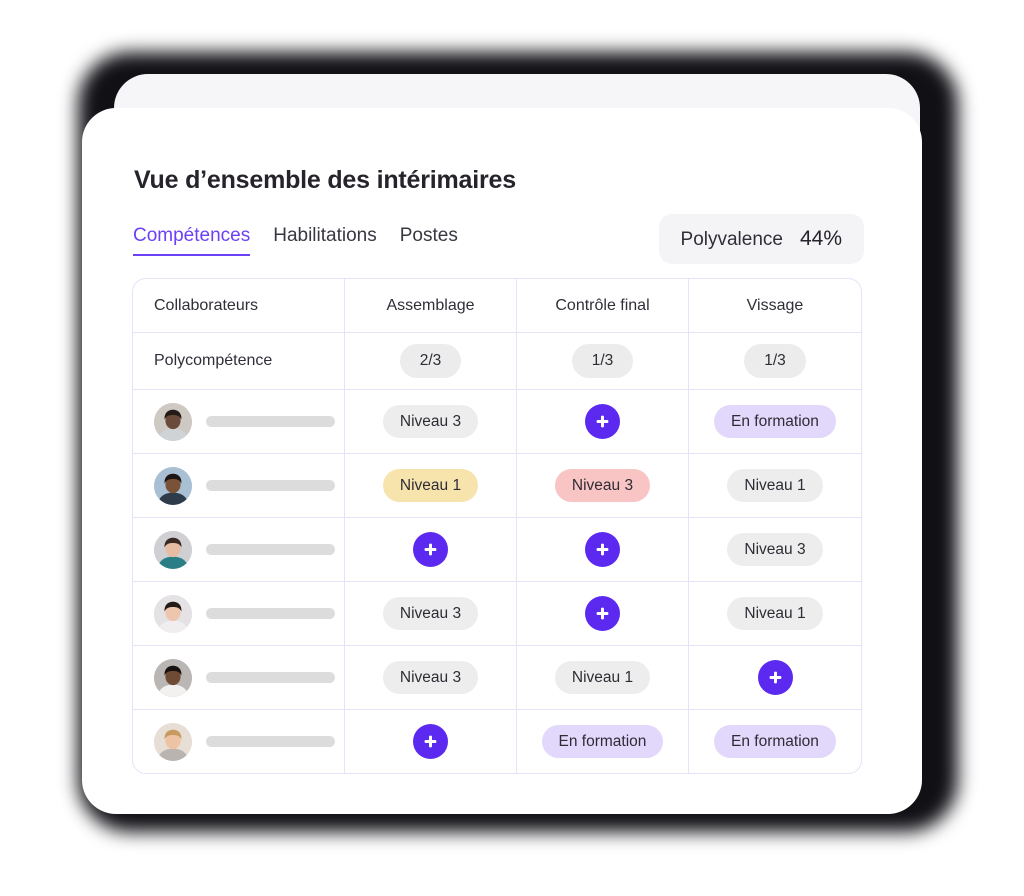 The height and width of the screenshot is (896, 1024). I want to click on polycompetence-row: Polycompétence 2/3 1/3 1/3, so click(497, 361).